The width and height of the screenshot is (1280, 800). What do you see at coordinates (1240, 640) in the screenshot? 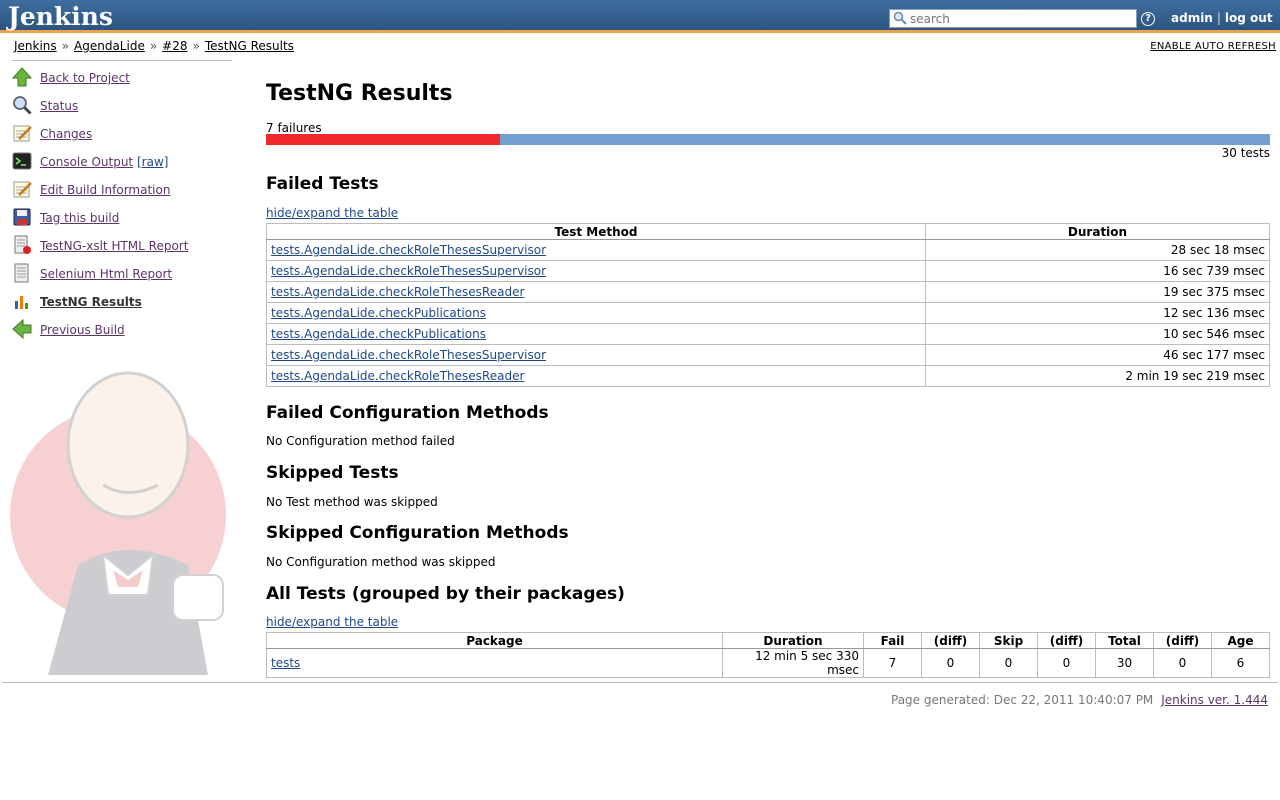
I see `column-header: Age` at bounding box center [1240, 640].